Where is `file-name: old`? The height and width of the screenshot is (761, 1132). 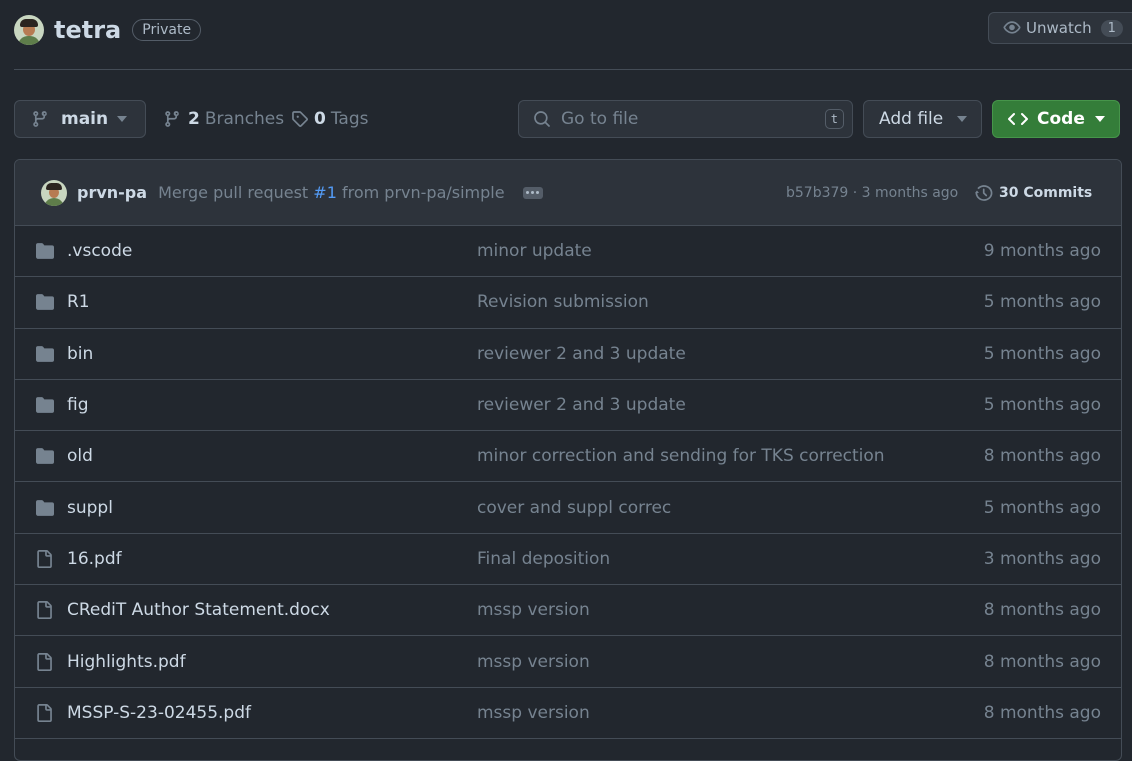 file-name: old is located at coordinates (80, 456).